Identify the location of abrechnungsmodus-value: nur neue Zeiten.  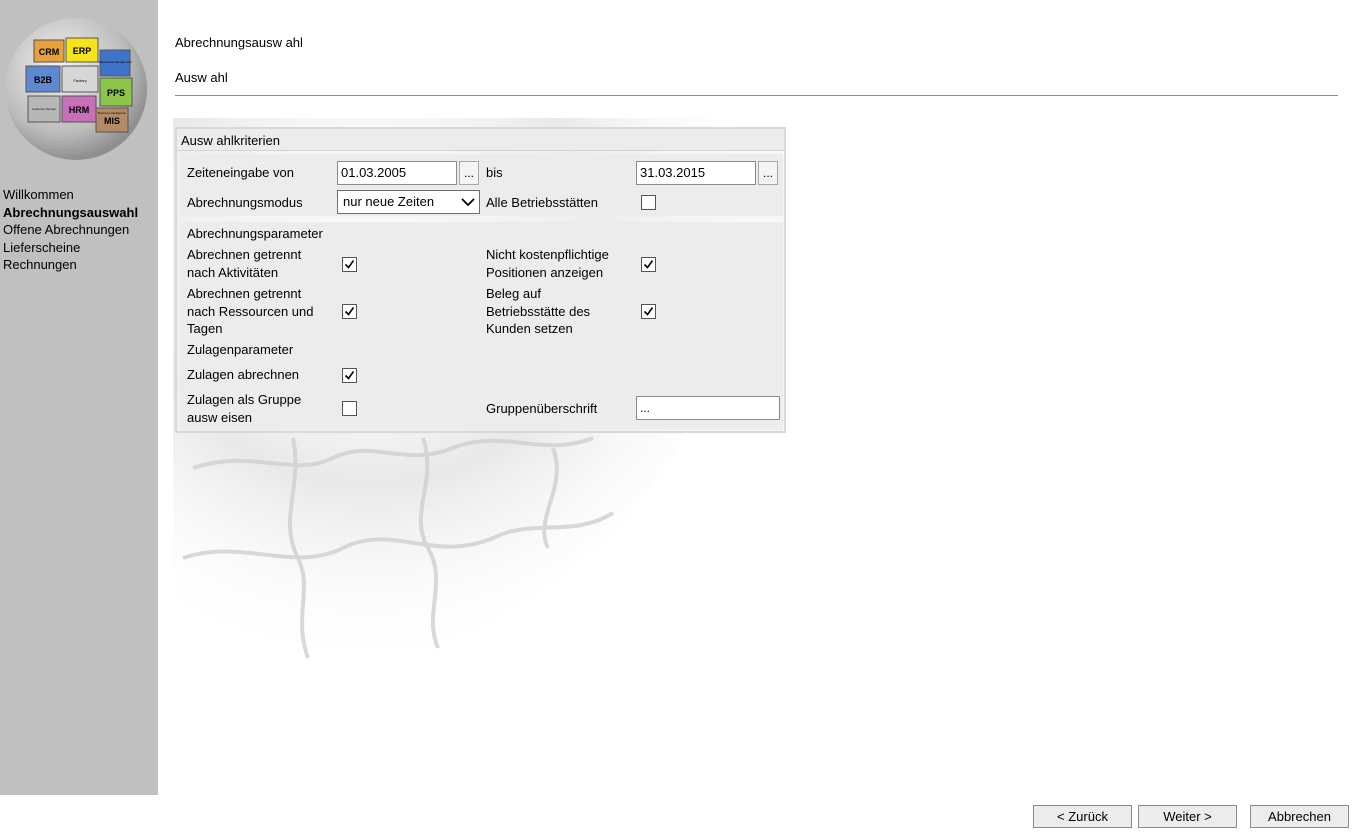
(389, 201).